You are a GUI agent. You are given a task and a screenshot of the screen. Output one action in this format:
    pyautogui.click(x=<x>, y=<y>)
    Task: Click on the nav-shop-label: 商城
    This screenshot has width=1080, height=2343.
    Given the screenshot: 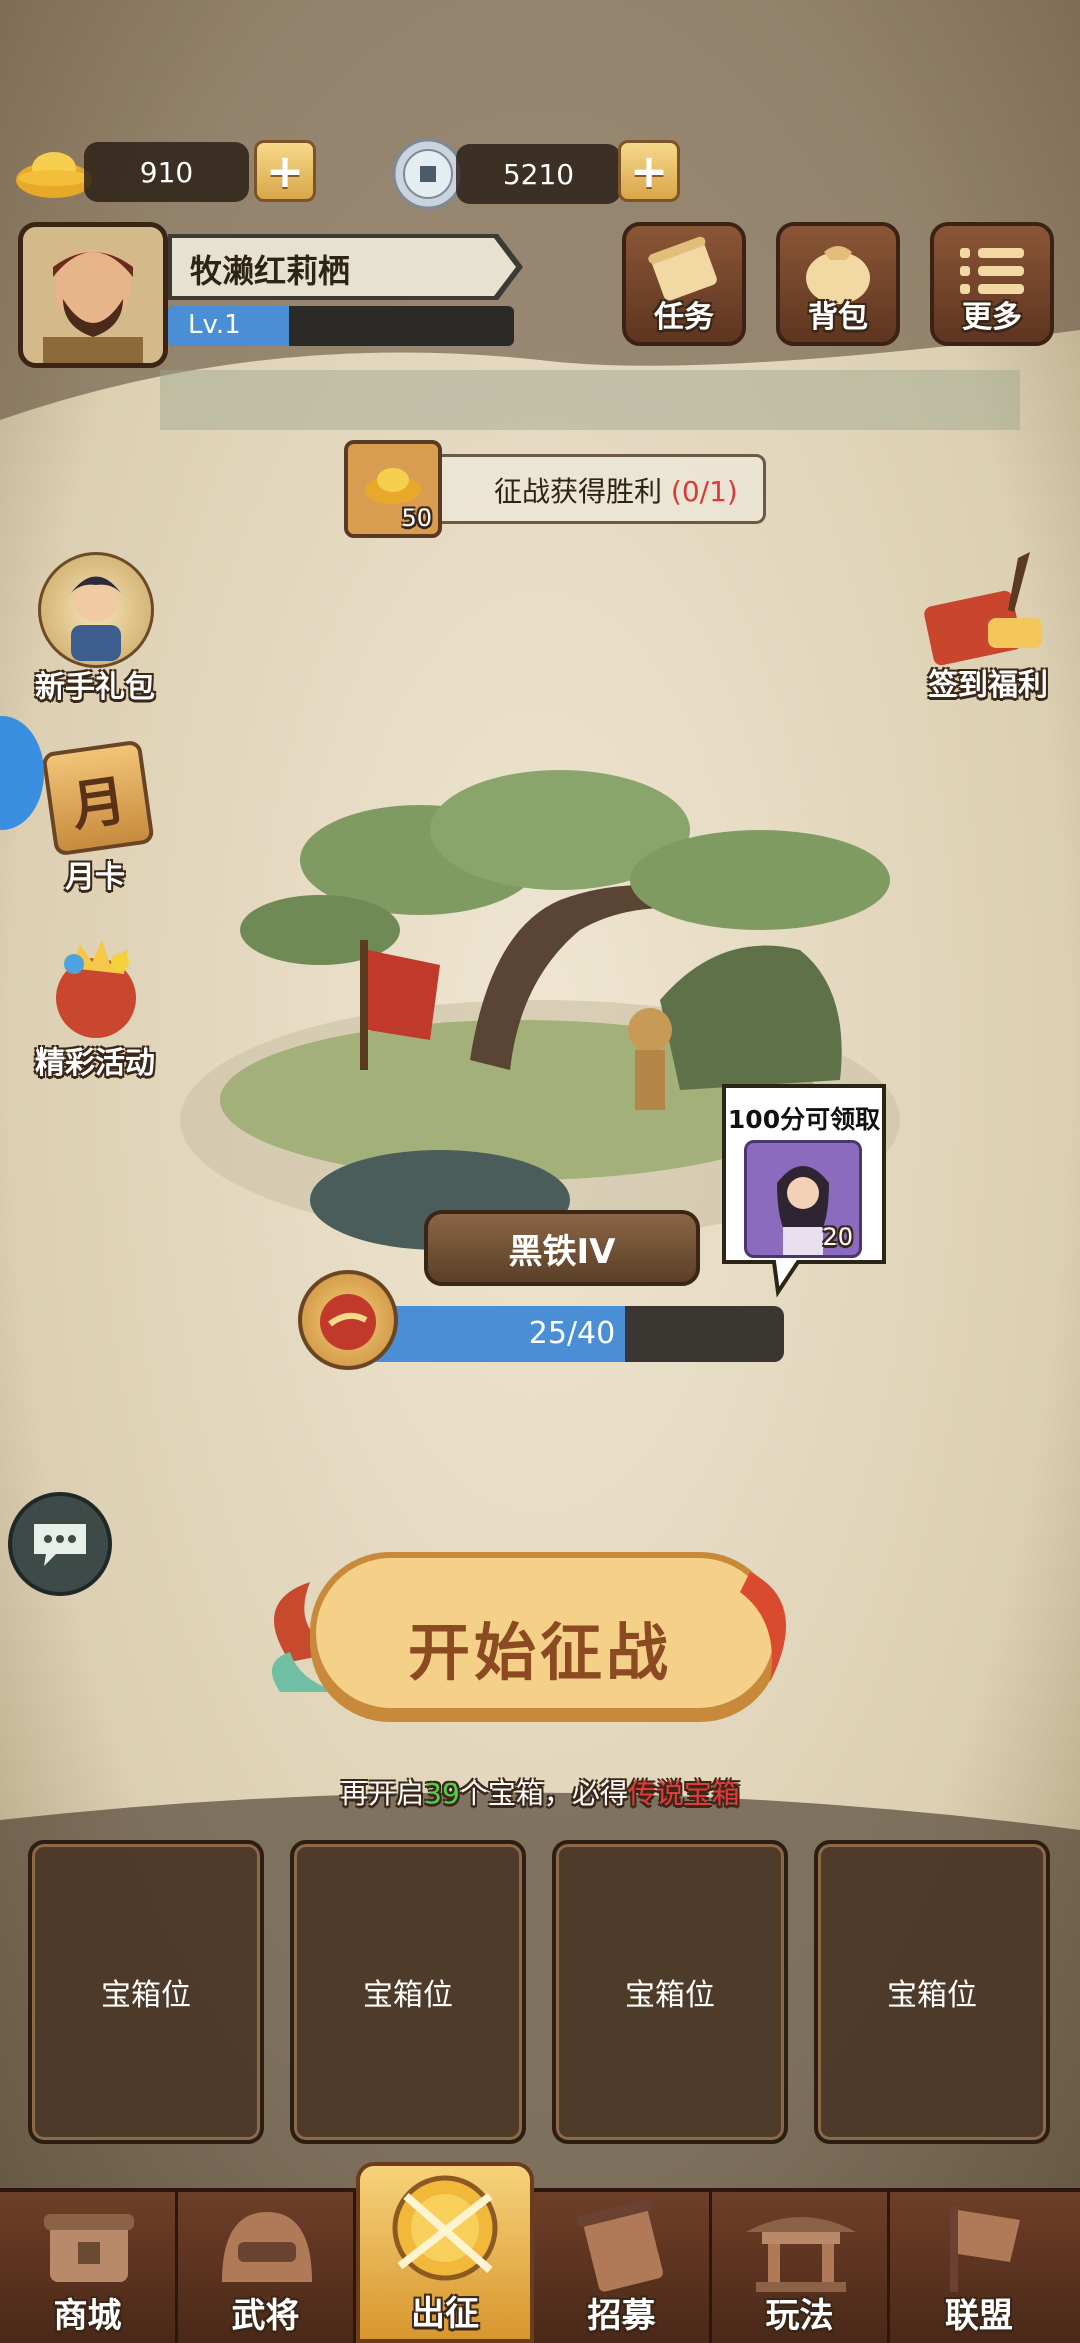 What is the action you would take?
    pyautogui.click(x=87, y=2316)
    